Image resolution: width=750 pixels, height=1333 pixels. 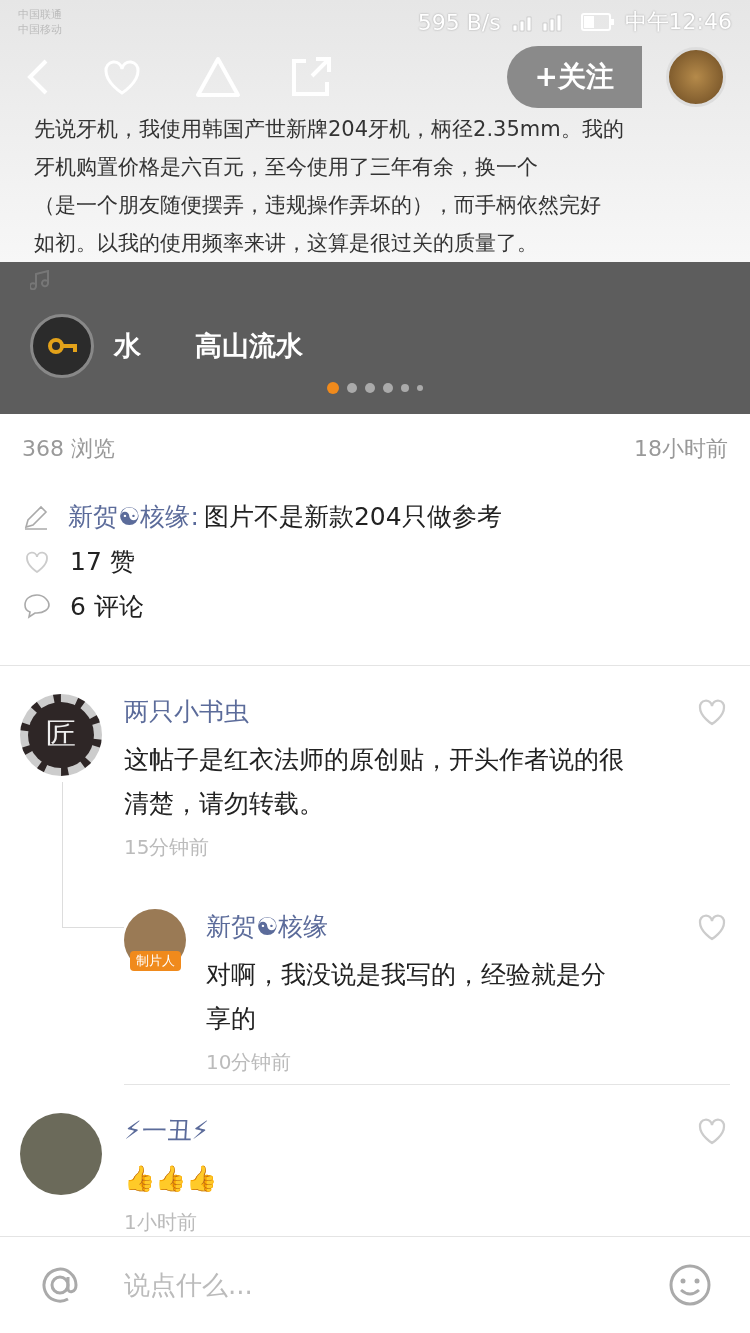 I want to click on song-title-tail: 水, so click(x=127, y=346).